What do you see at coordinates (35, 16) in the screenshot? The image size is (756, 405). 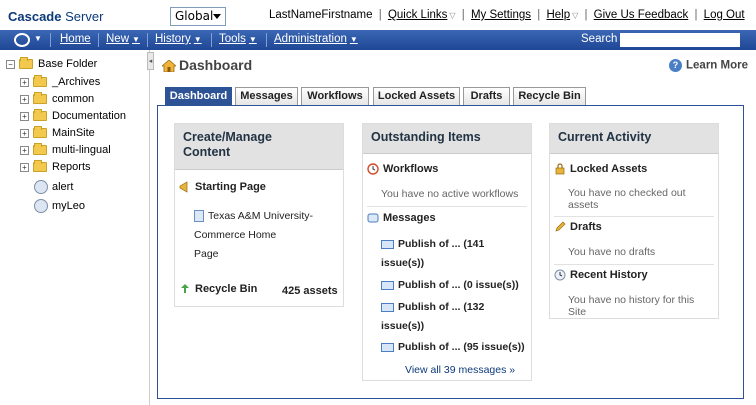 I see `logo-brand: Cascade` at bounding box center [35, 16].